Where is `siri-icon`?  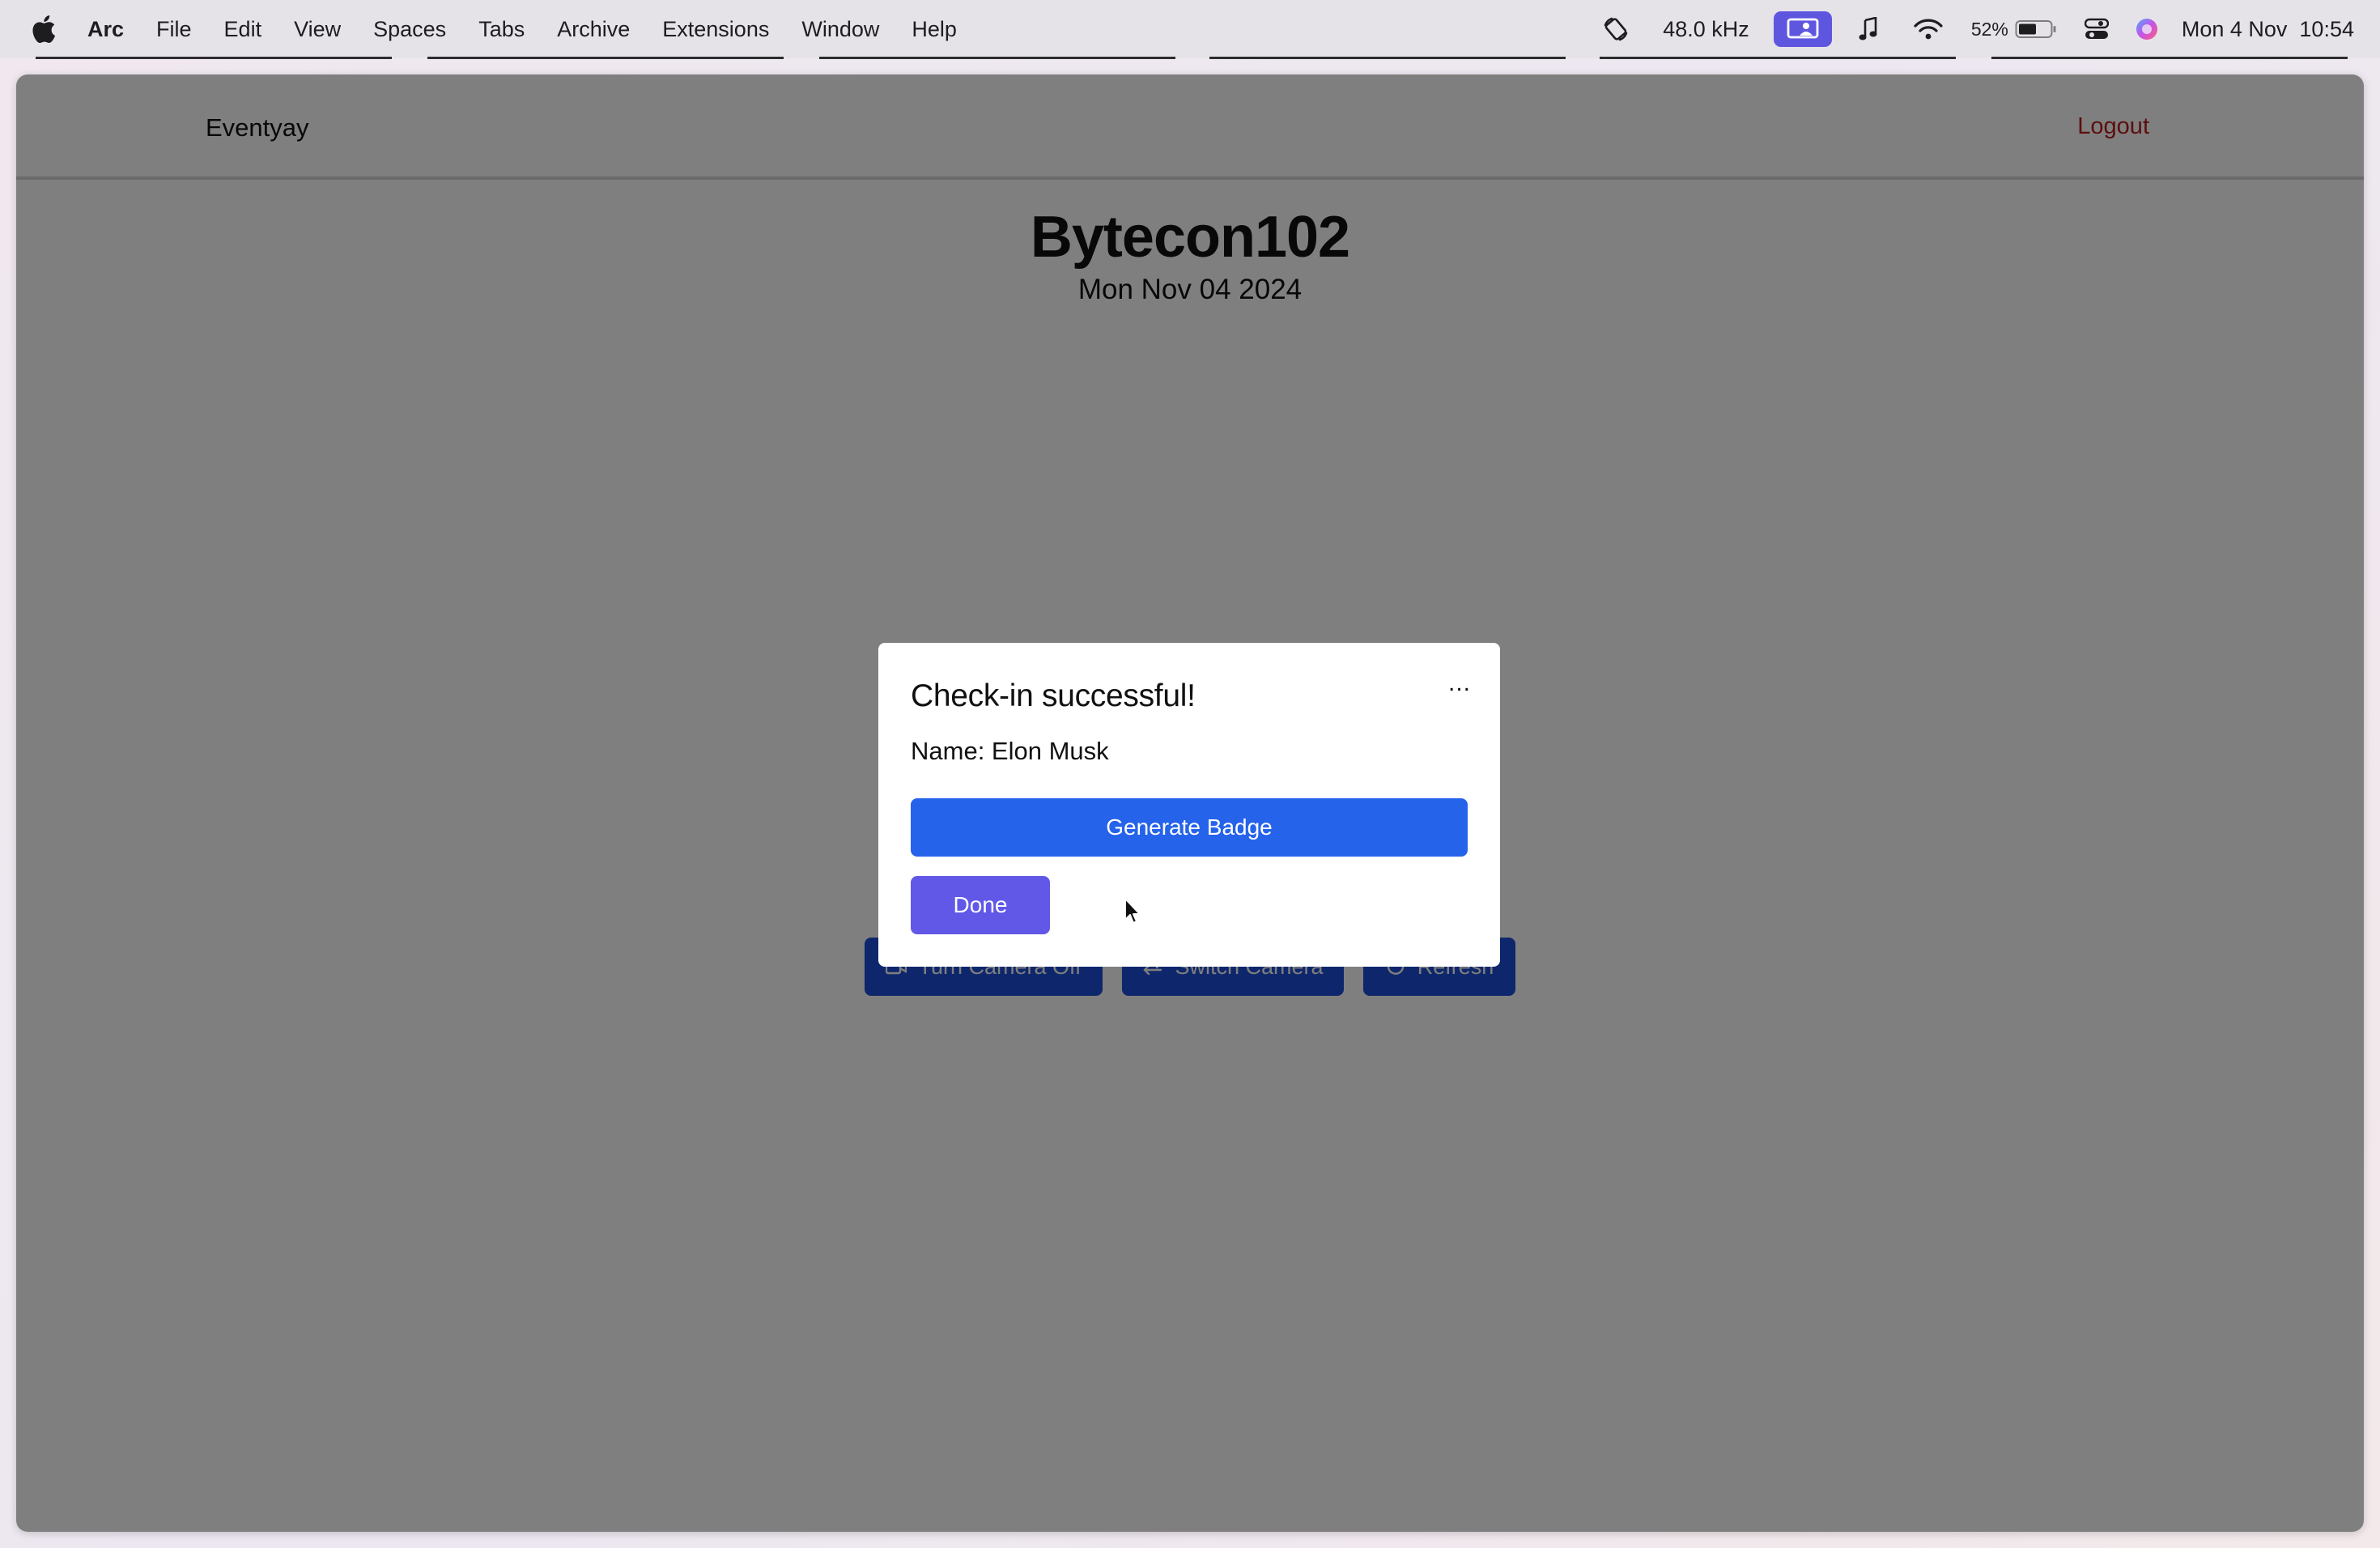 siri-icon is located at coordinates (2147, 29).